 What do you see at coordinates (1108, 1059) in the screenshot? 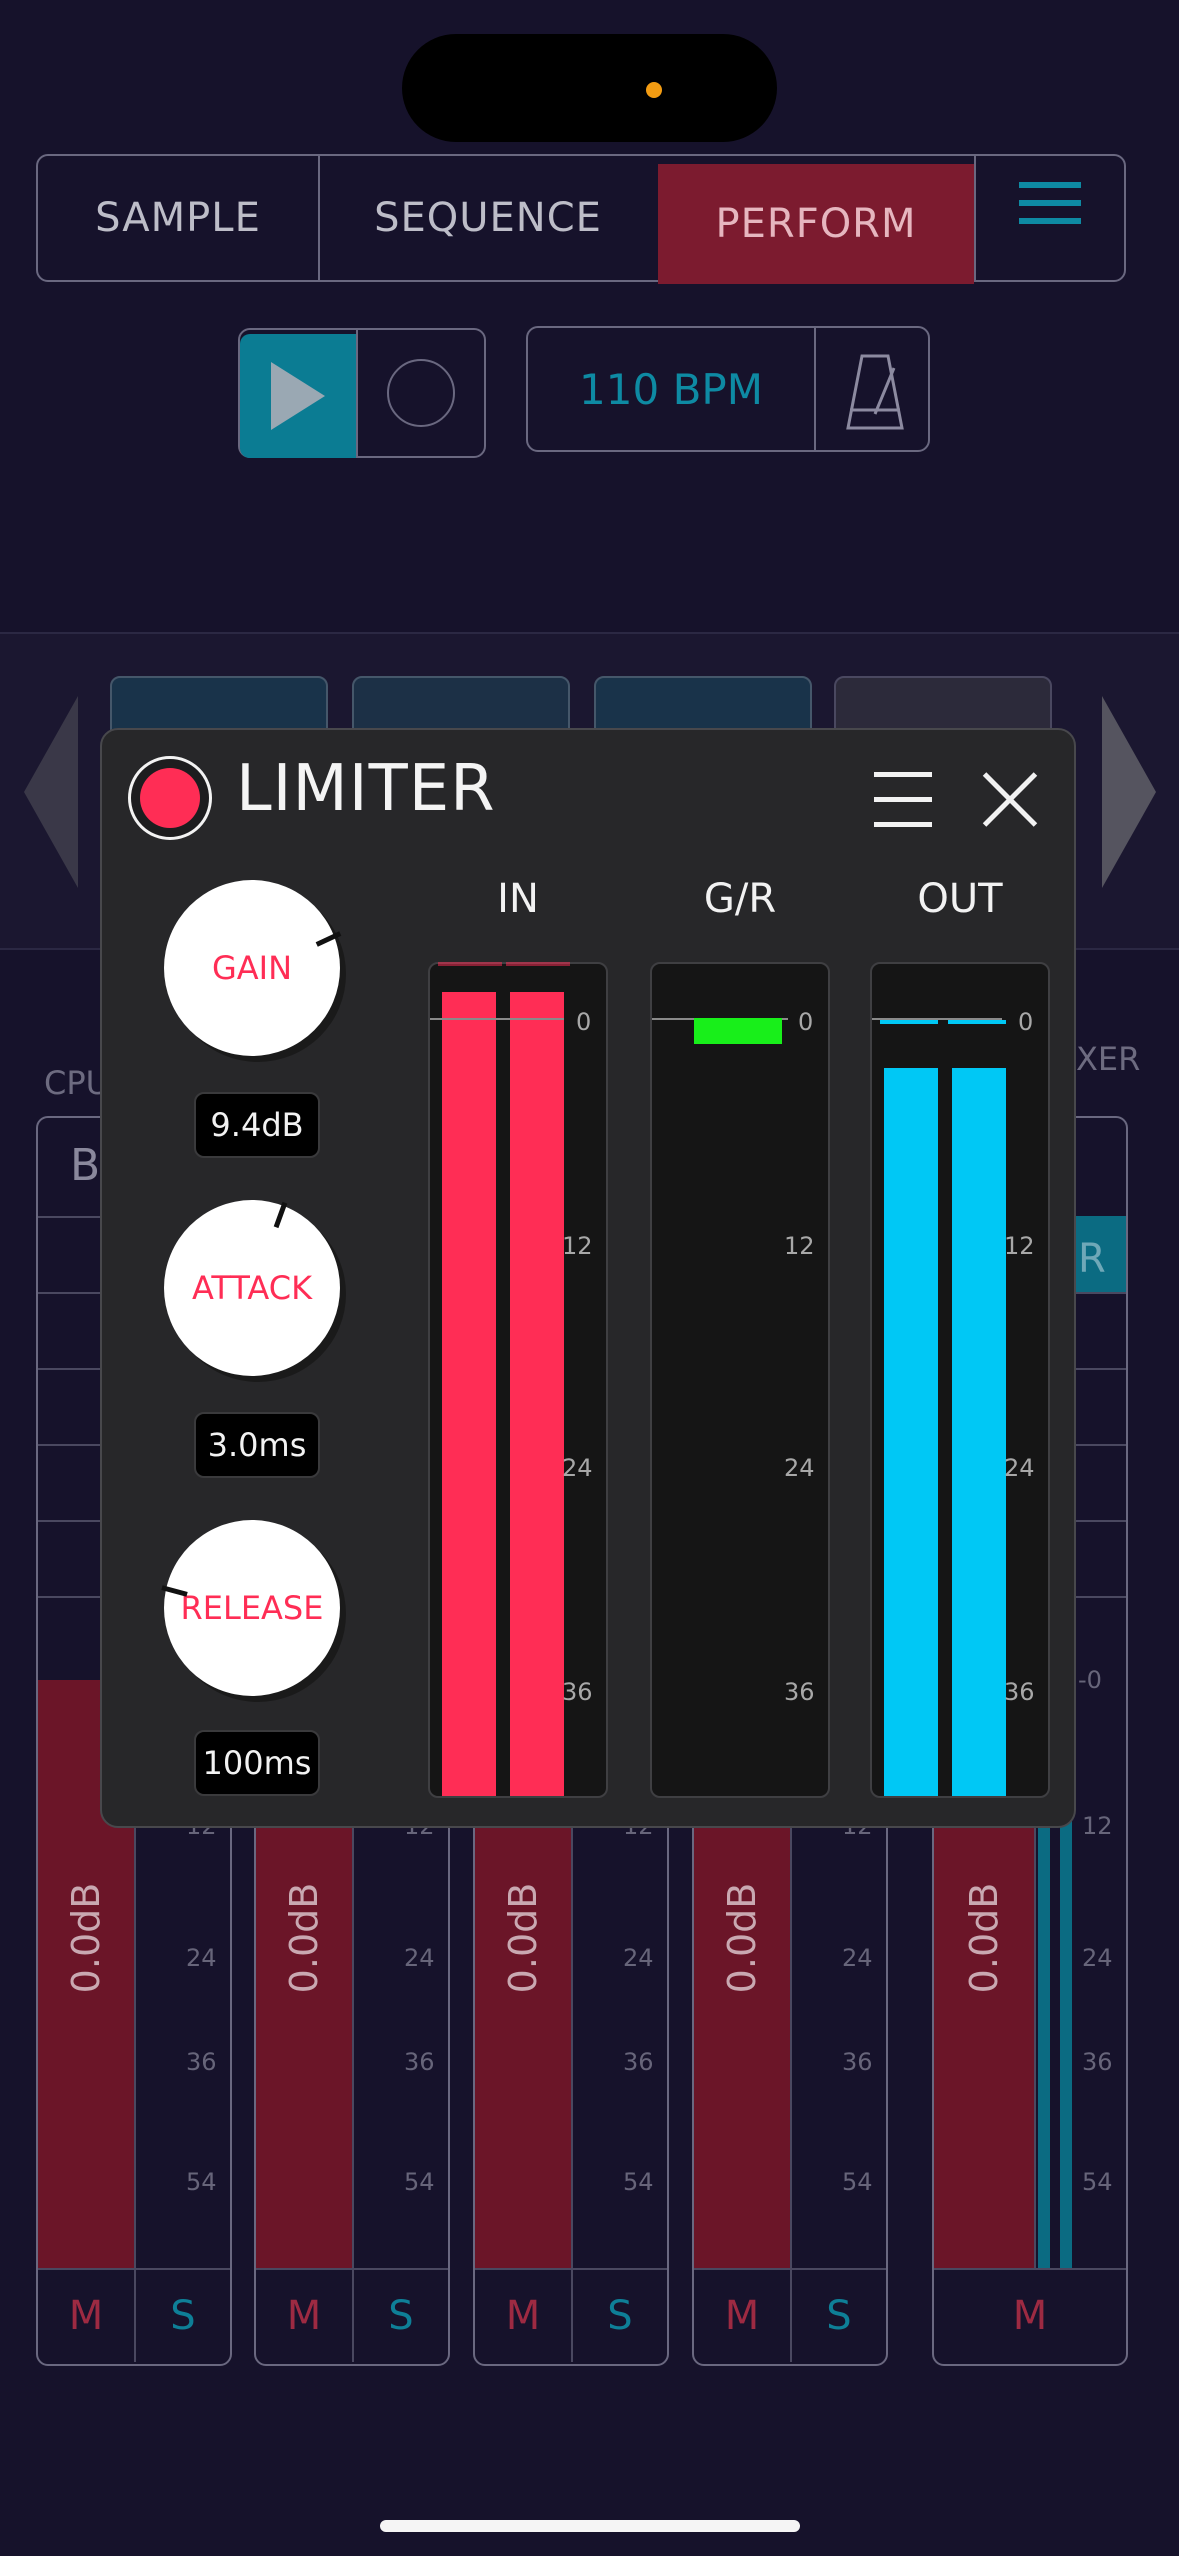
I see `mixer-label: XER` at bounding box center [1108, 1059].